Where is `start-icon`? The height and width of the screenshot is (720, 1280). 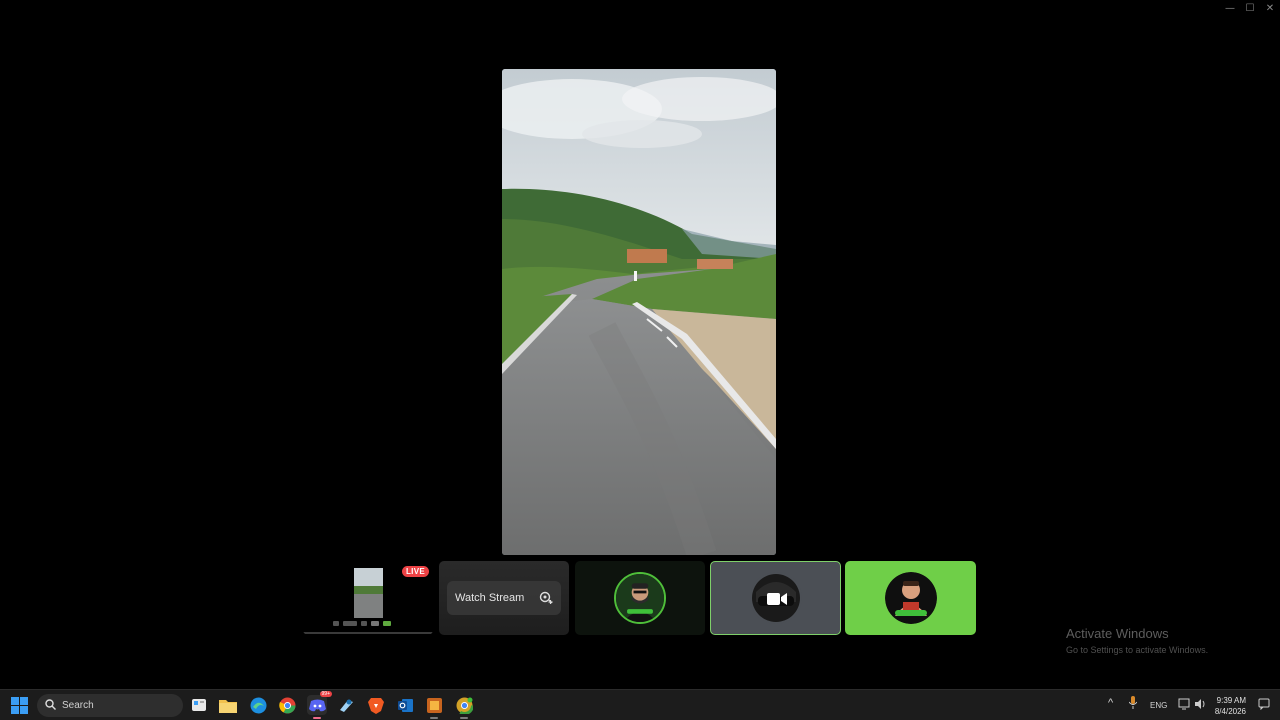
start-icon is located at coordinates (19, 705).